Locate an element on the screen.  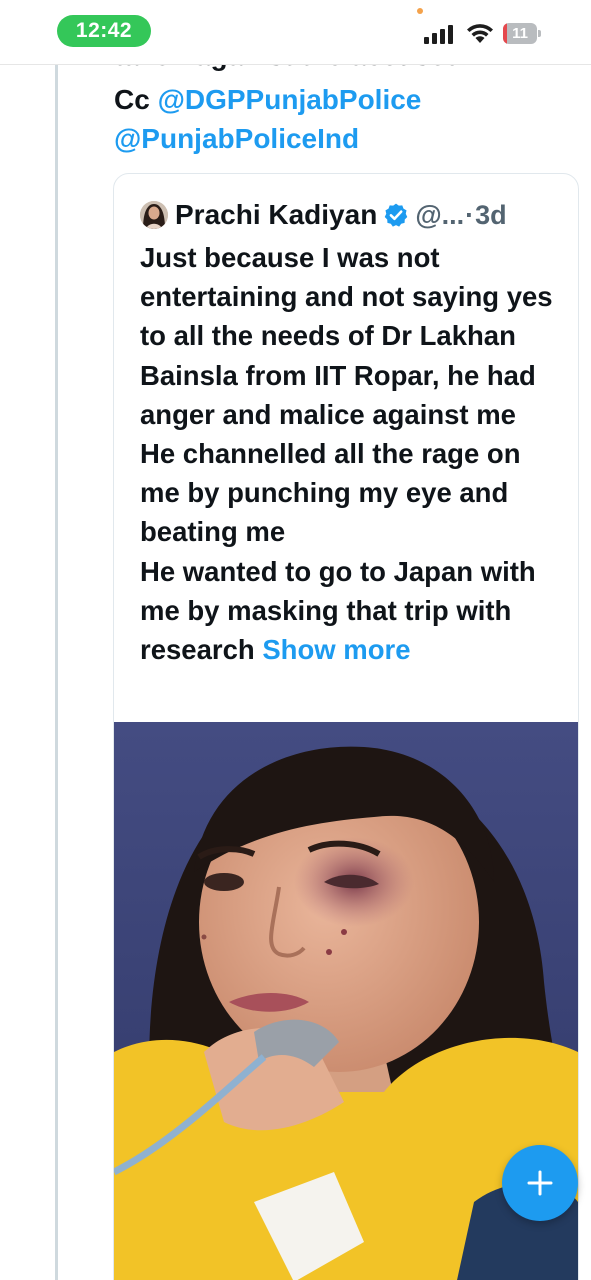
mention-link: @DGPPunjabPolice is located at coordinates (290, 99).